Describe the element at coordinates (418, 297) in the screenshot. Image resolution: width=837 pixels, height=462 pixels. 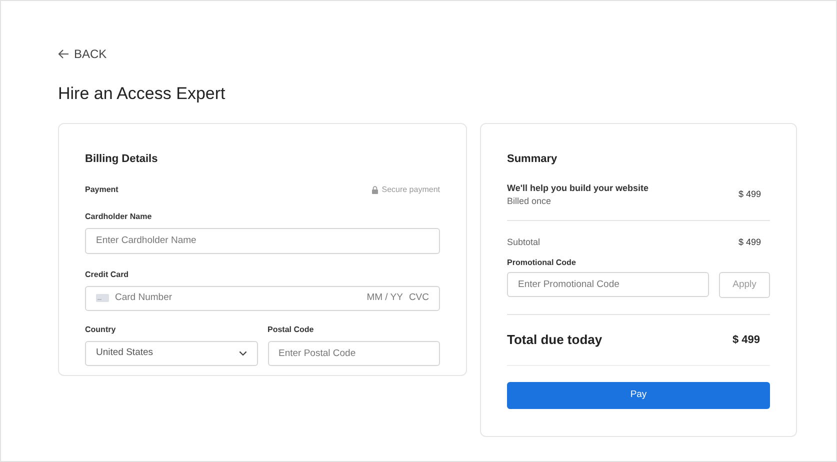
I see `cvc-placeholder: CVC` at that location.